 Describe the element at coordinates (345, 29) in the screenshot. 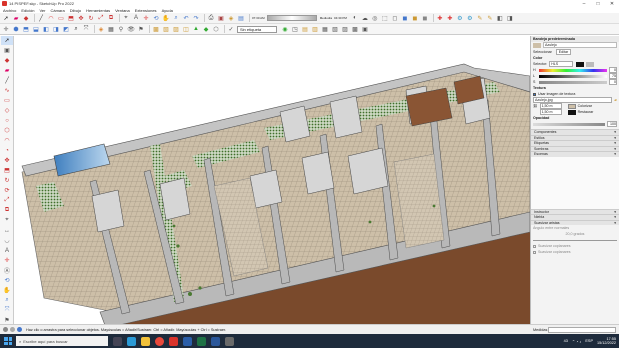

I see `scene-5-icon: ▨` at that location.